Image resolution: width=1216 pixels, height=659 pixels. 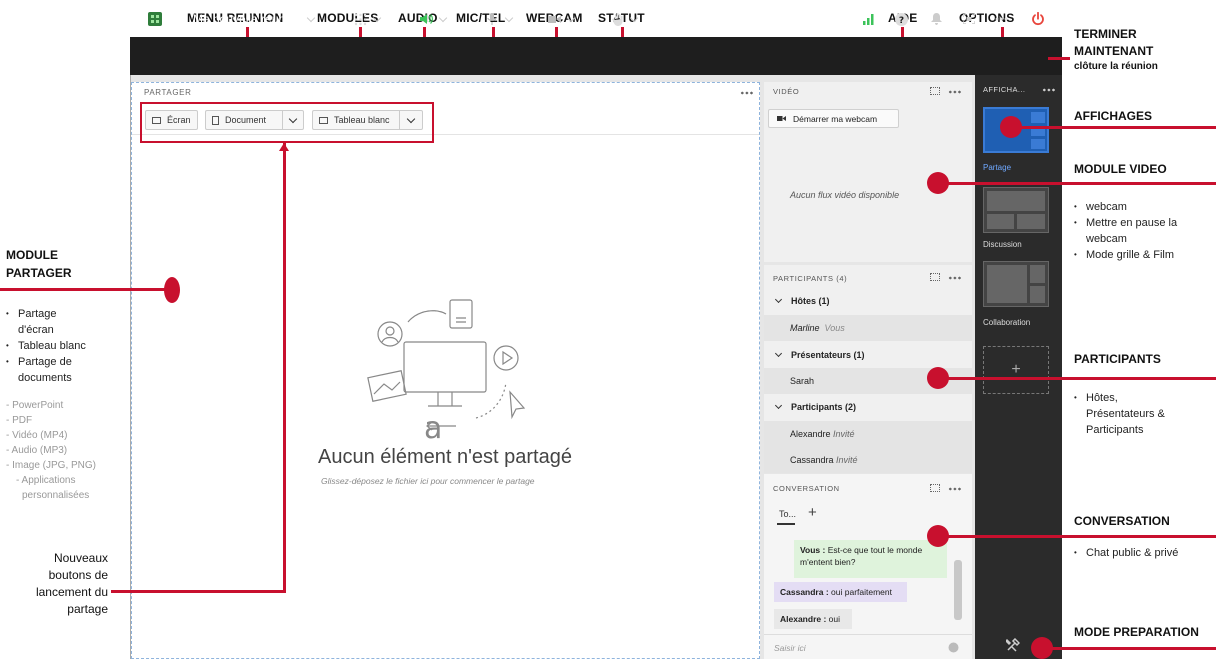 I want to click on video-pod-title: VIDÉO, so click(x=786, y=91).